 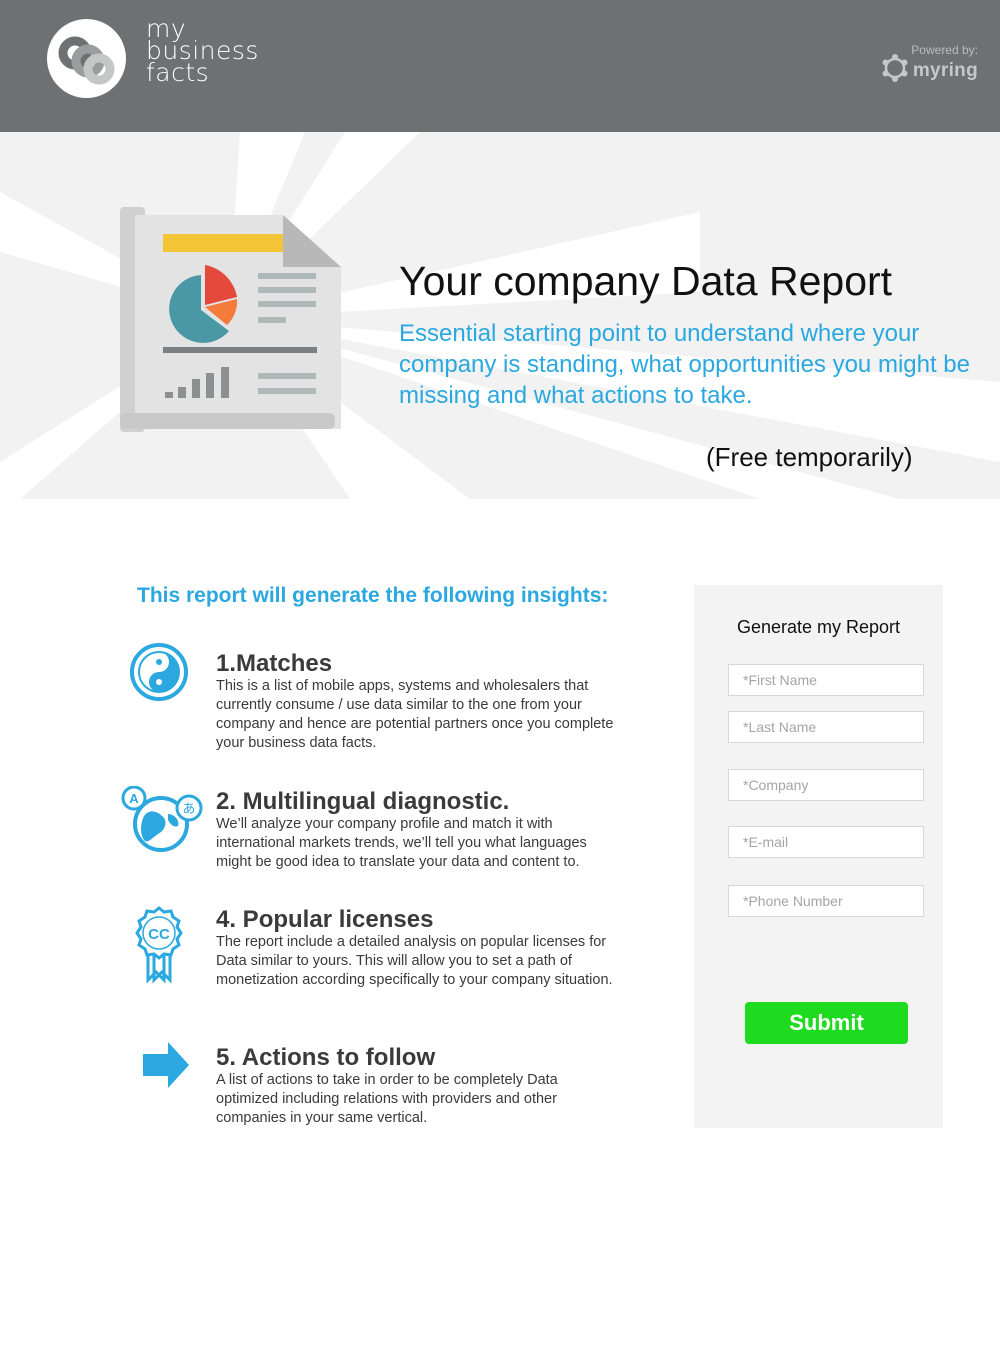 What do you see at coordinates (86, 58) in the screenshot?
I see `logo-icon` at bounding box center [86, 58].